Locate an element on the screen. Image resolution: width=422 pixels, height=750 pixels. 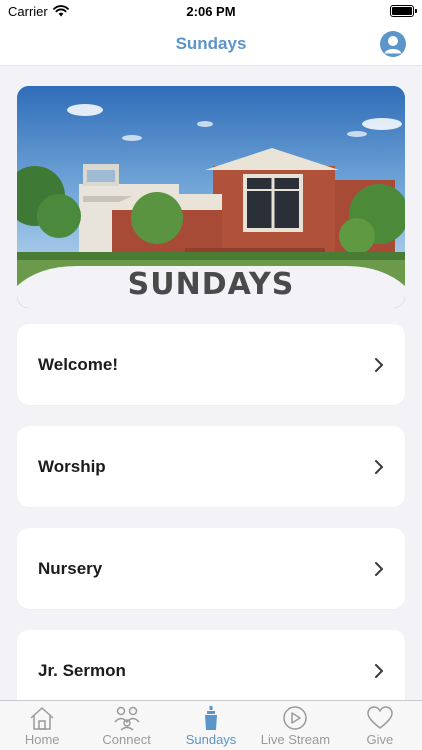
status-bar: Carrier 2:06 PM is located at coordinates (211, 11).